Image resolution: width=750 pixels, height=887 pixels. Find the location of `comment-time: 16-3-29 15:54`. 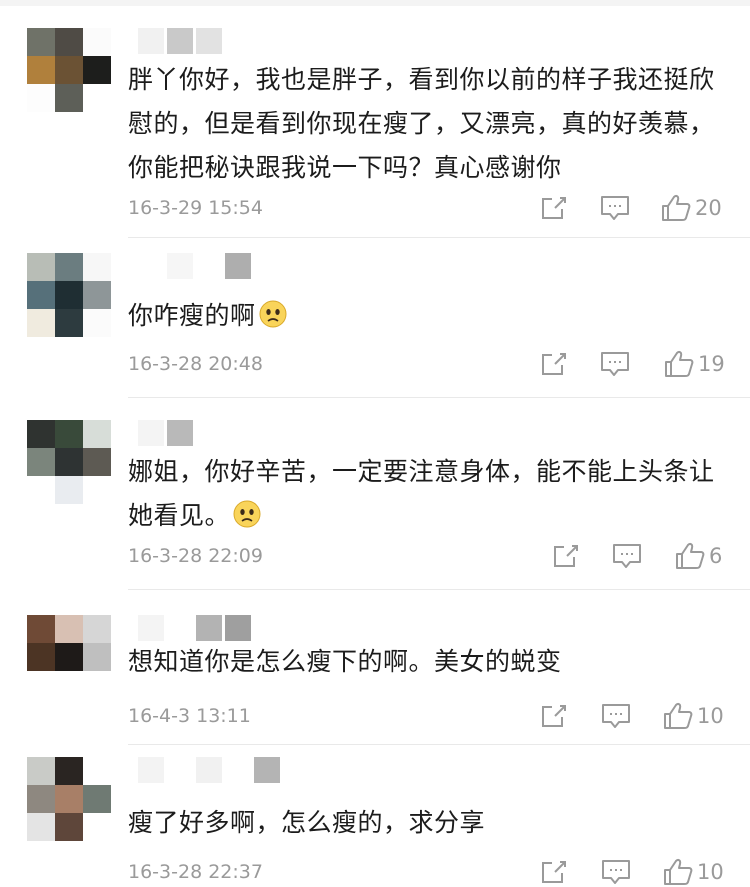

comment-time: 16-3-29 15:54 is located at coordinates (195, 208).